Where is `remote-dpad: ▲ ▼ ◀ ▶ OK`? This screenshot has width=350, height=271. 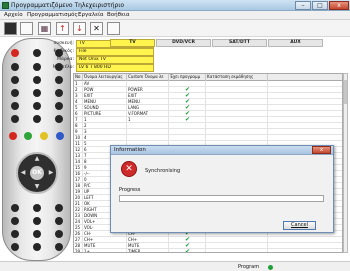 remote-dpad: ▲ ▼ ◀ ▶ OK is located at coordinates (37, 173).